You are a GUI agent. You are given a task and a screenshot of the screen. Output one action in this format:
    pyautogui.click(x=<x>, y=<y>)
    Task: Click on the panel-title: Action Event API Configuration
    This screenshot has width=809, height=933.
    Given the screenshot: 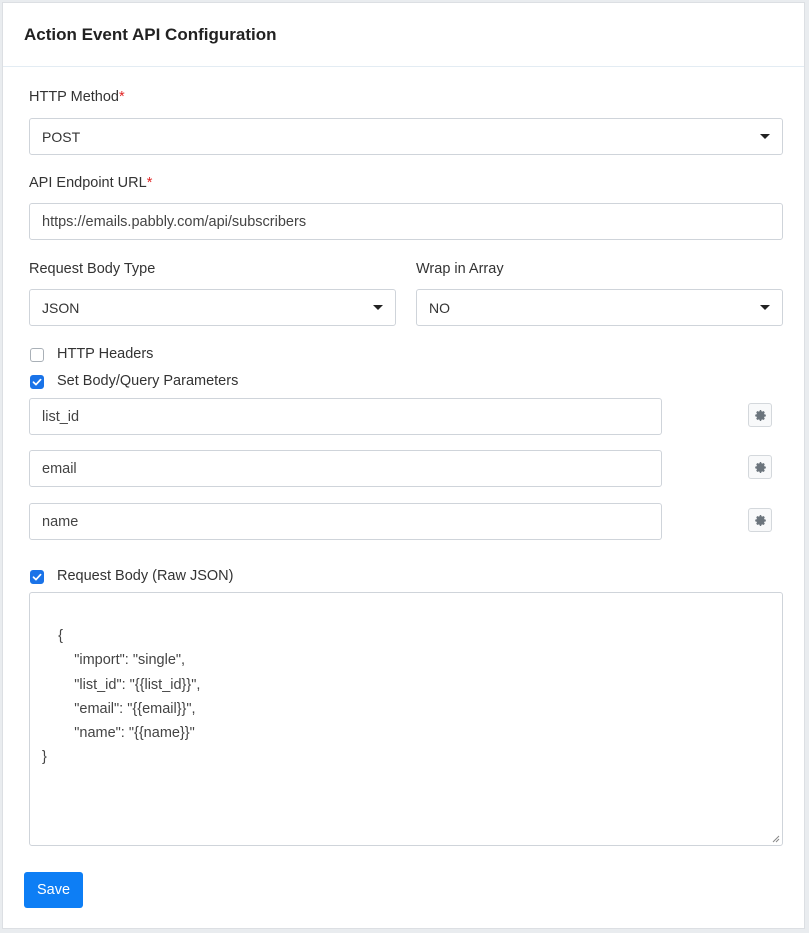 What is the action you would take?
    pyautogui.click(x=150, y=34)
    